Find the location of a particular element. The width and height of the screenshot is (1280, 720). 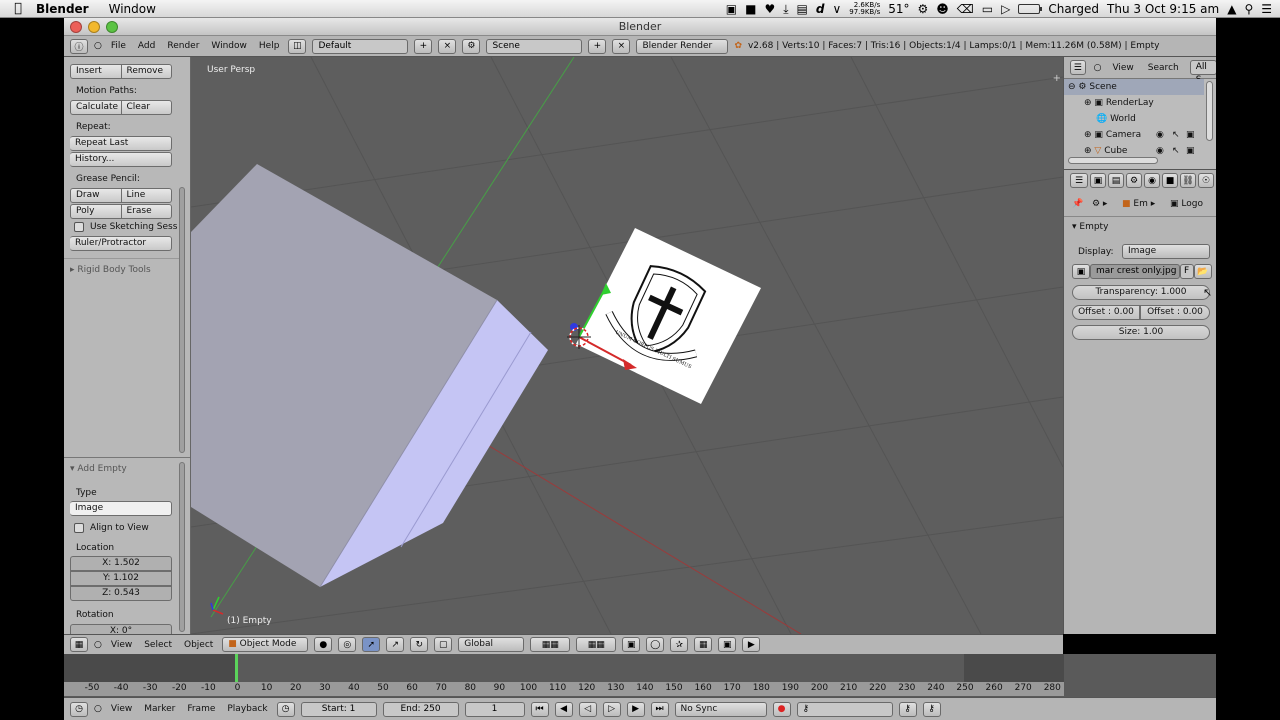

zoom-window-button is located at coordinates (112, 27).